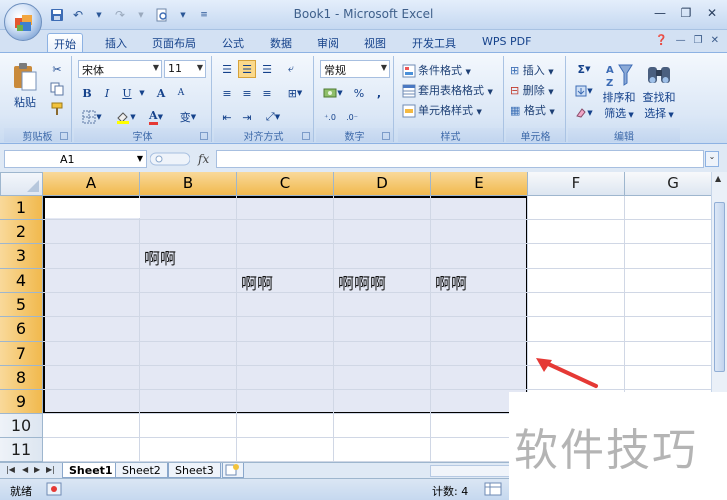  I want to click on underline-button: U, so click(127, 93).